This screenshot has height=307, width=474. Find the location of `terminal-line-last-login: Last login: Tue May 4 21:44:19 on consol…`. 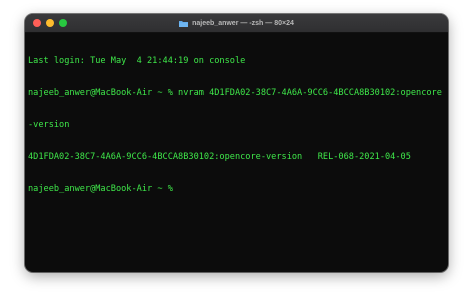

terminal-line-last-login: Last login: Tue May 4 21:44:19 on consol… is located at coordinates (137, 61).